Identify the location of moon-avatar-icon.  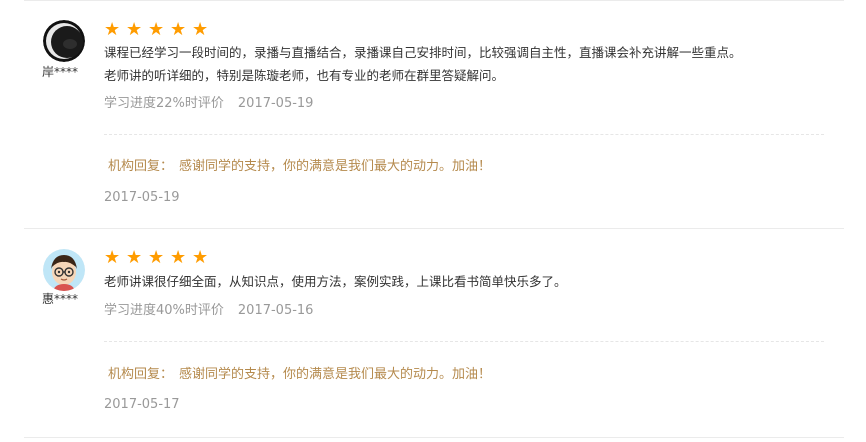
(64, 41).